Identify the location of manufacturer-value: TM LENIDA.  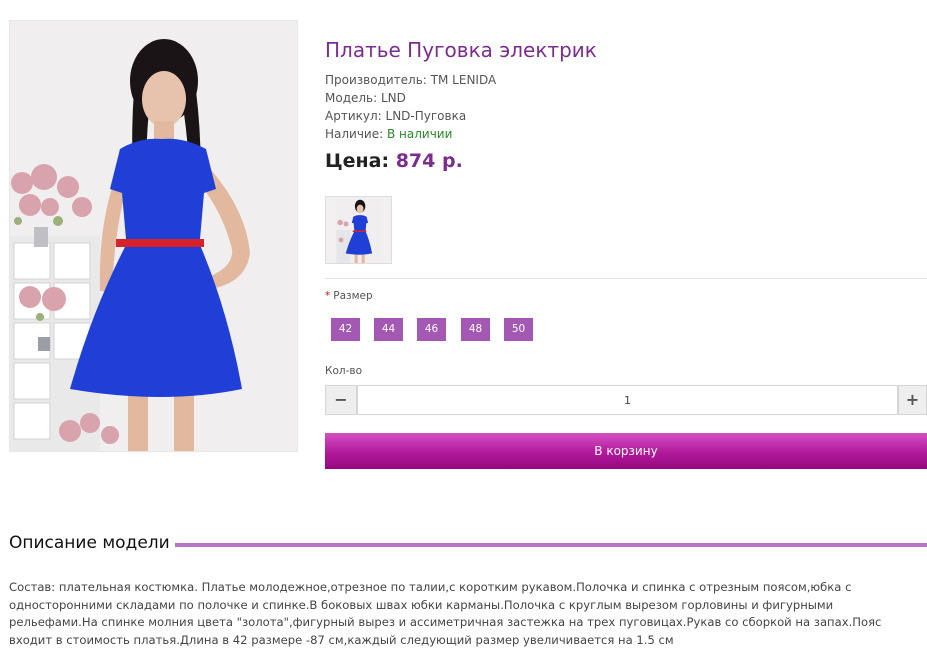
(464, 80).